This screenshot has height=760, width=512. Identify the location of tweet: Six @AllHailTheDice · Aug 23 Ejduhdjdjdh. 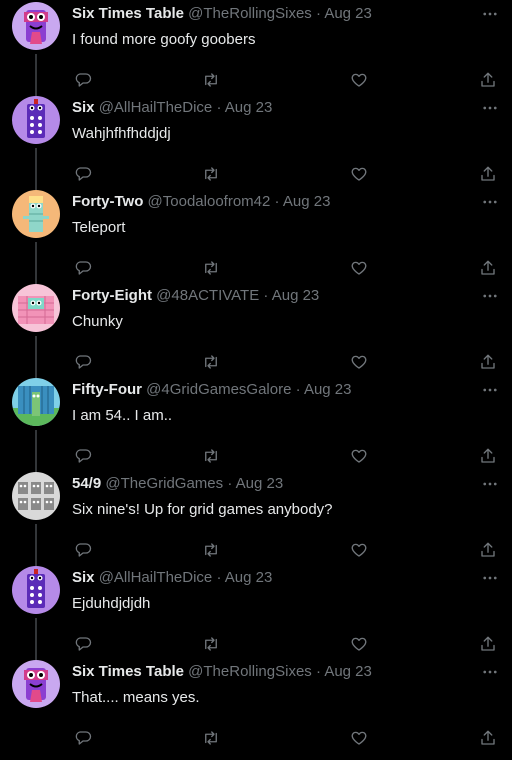
(256, 612).